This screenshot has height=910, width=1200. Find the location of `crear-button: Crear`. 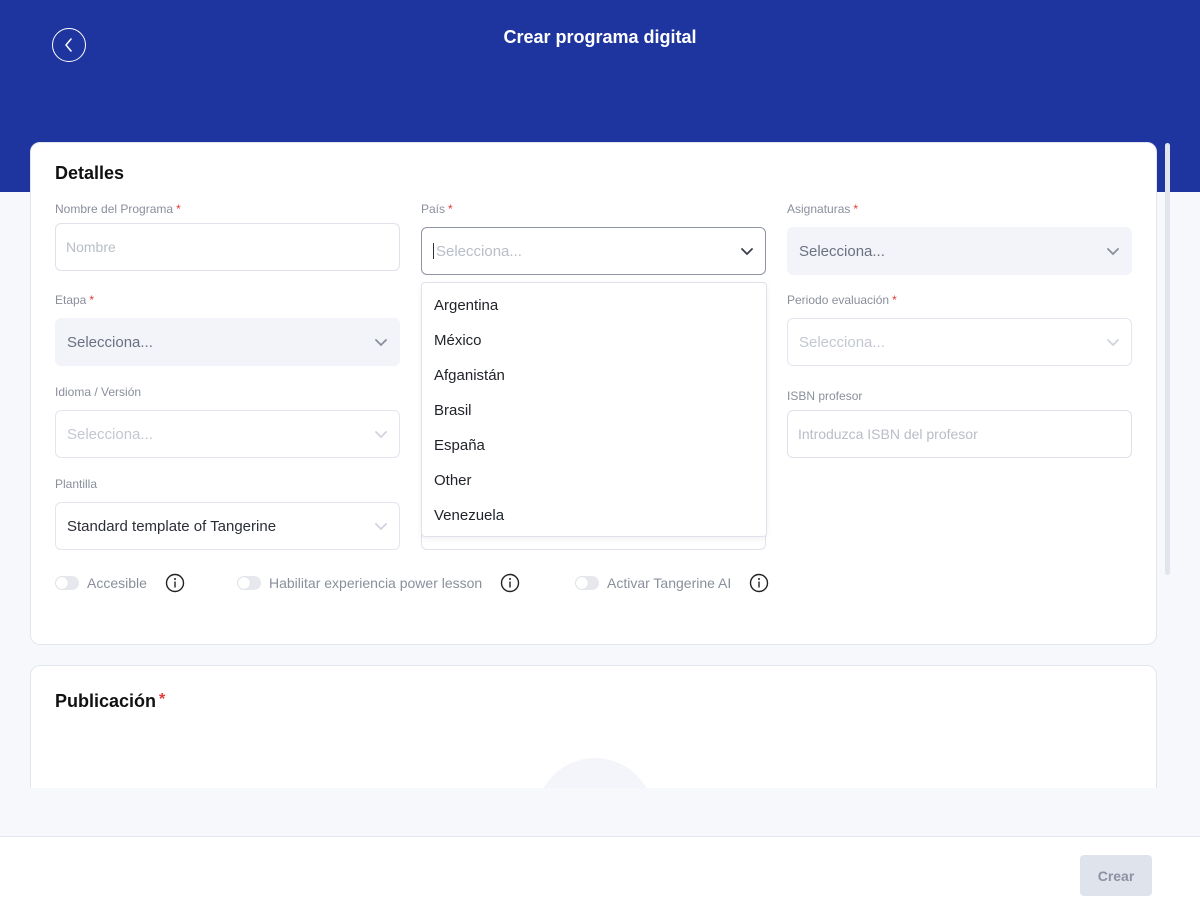

crear-button: Crear is located at coordinates (1116, 875).